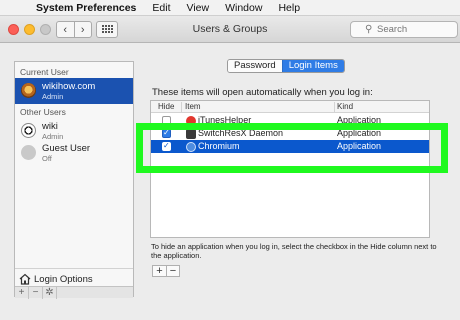 This screenshot has height=320, width=460. What do you see at coordinates (198, 8) in the screenshot?
I see `menu-view: View` at bounding box center [198, 8].